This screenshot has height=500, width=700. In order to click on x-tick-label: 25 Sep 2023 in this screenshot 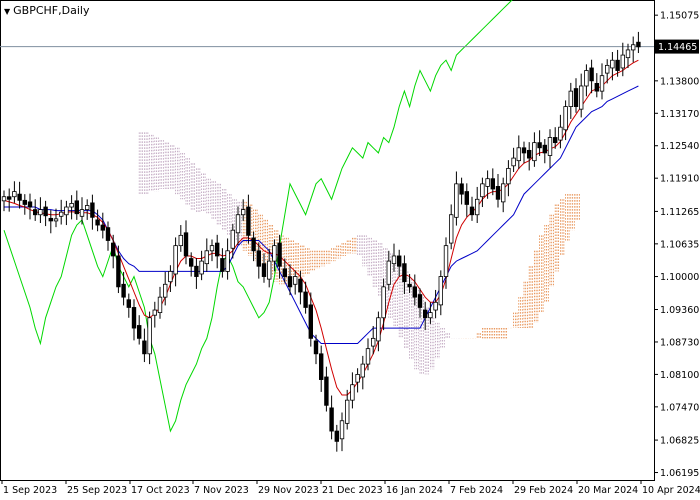, I will do `click(97, 490)`.